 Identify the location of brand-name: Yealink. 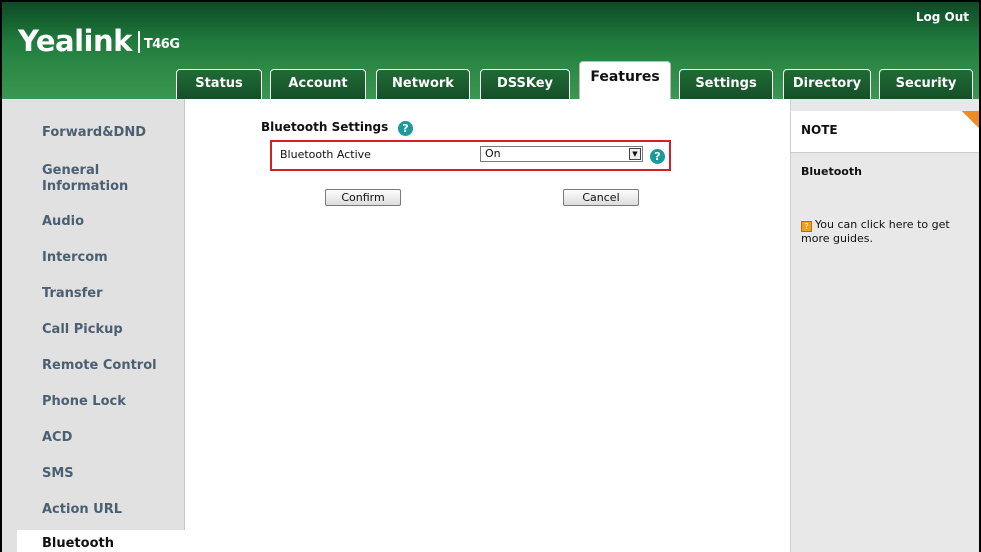
(75, 41).